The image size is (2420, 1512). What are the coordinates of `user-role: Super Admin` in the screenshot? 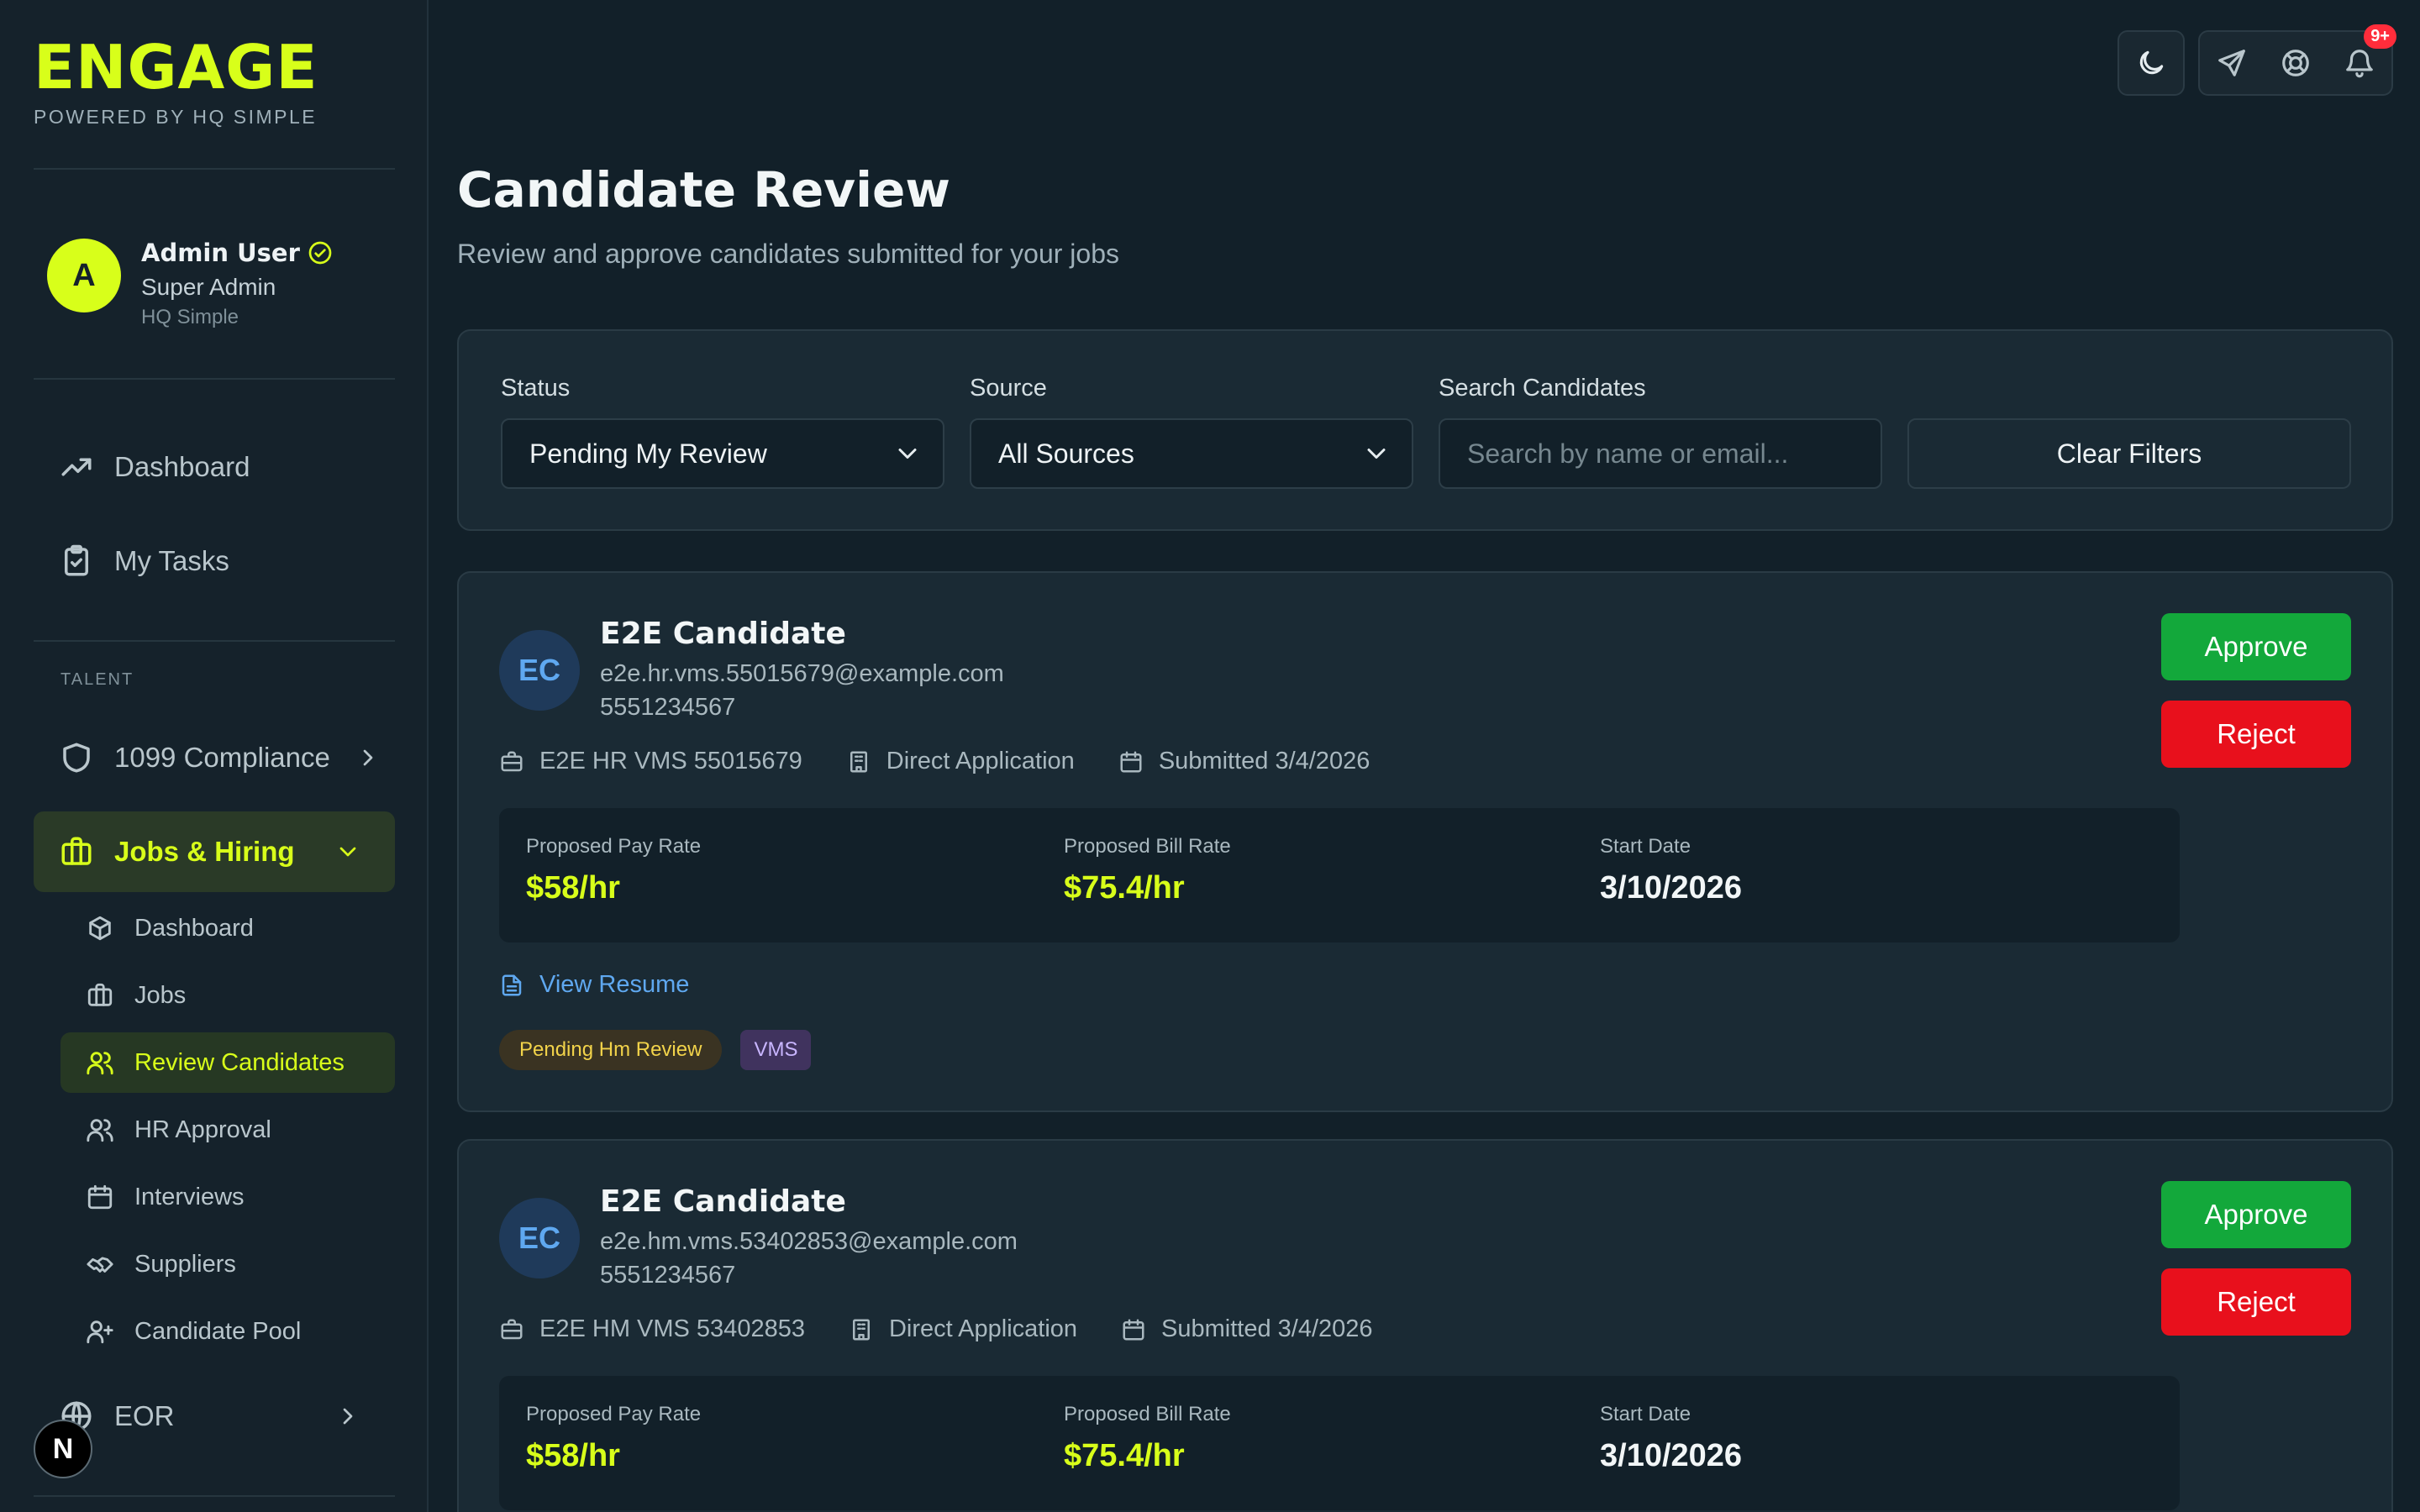 It's located at (208, 287).